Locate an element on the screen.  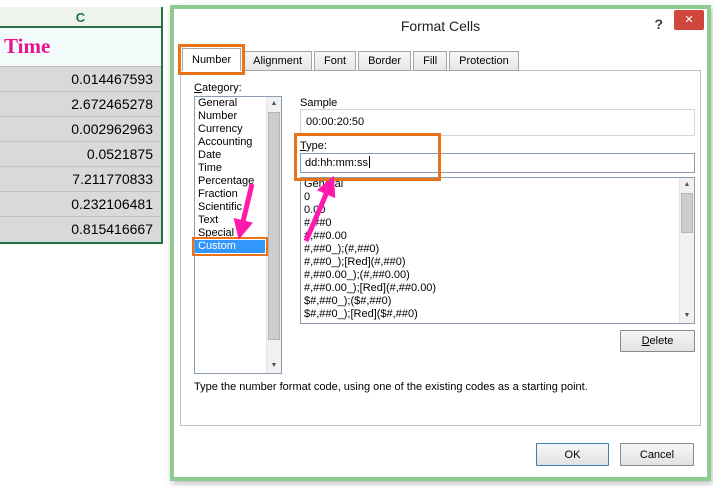
tab-protection: Protection is located at coordinates (484, 61).